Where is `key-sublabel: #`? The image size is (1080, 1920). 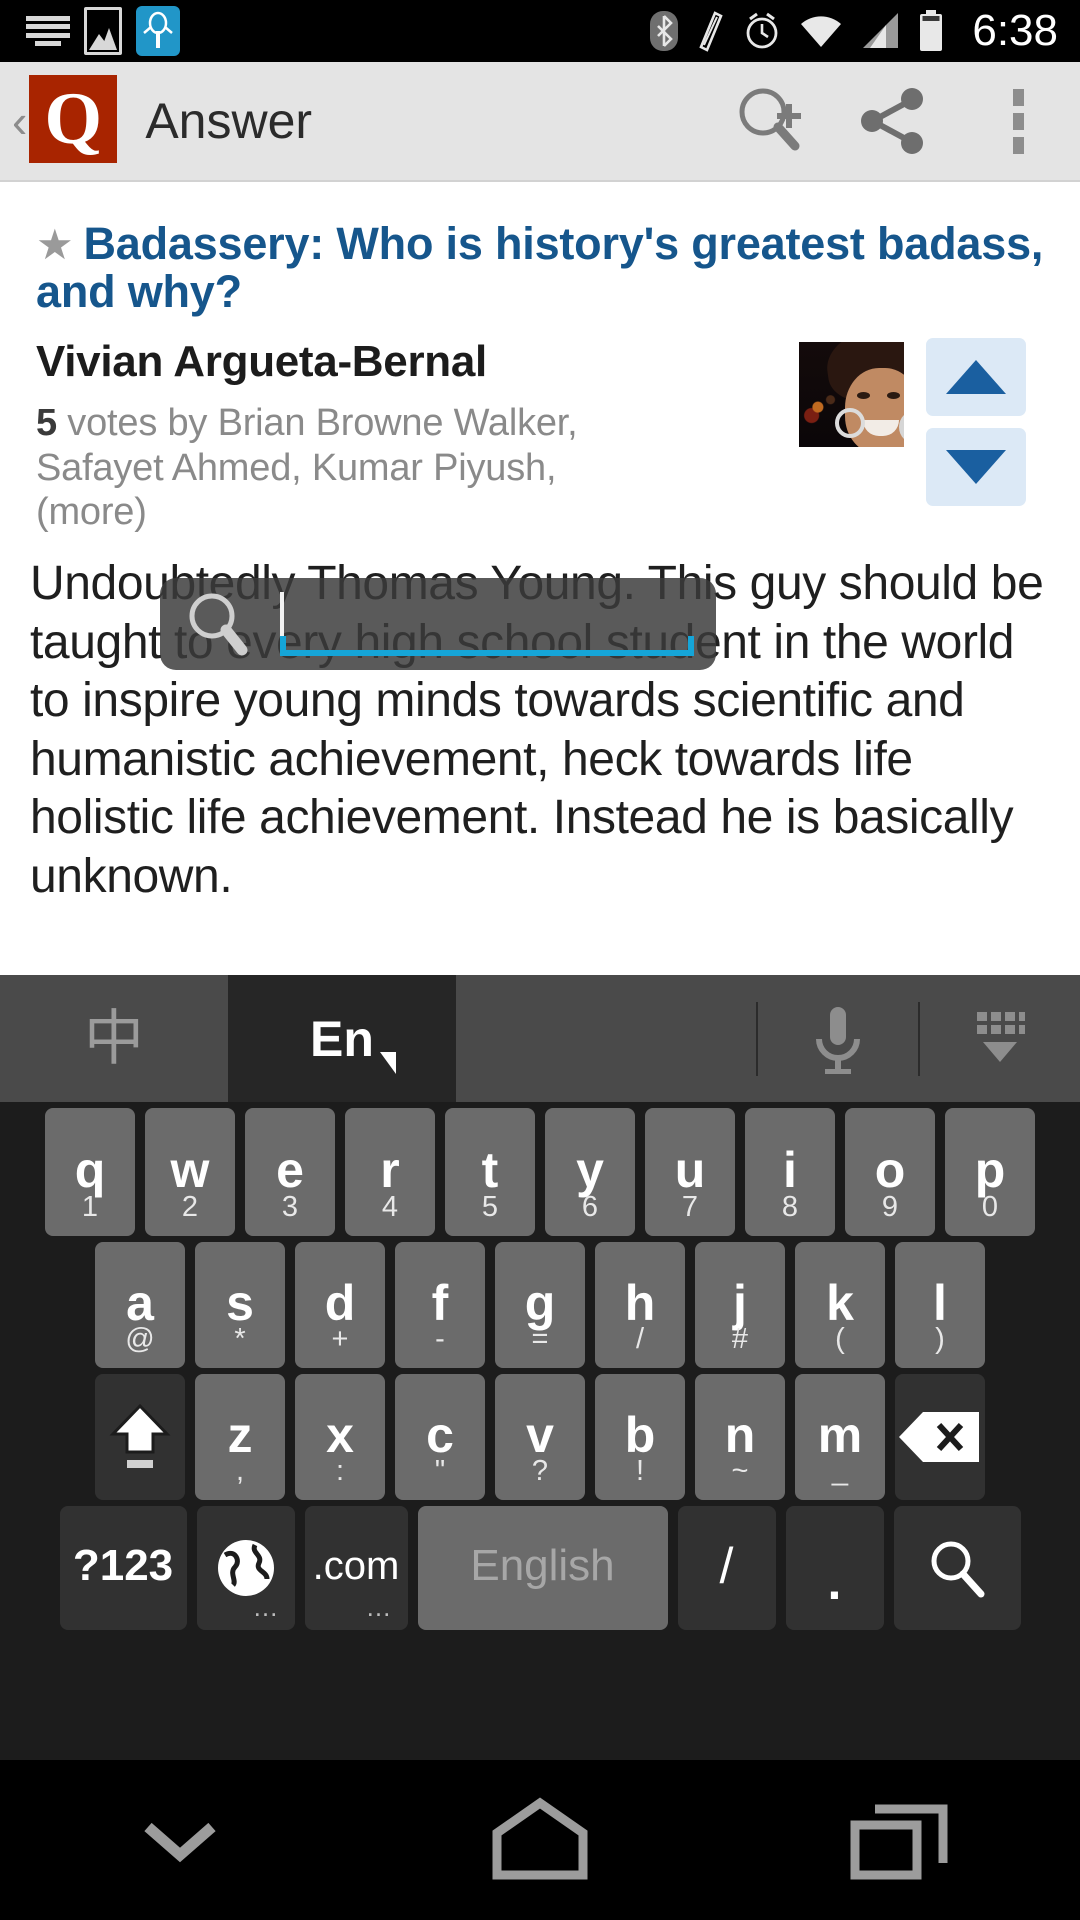
key-sublabel: # is located at coordinates (740, 1339).